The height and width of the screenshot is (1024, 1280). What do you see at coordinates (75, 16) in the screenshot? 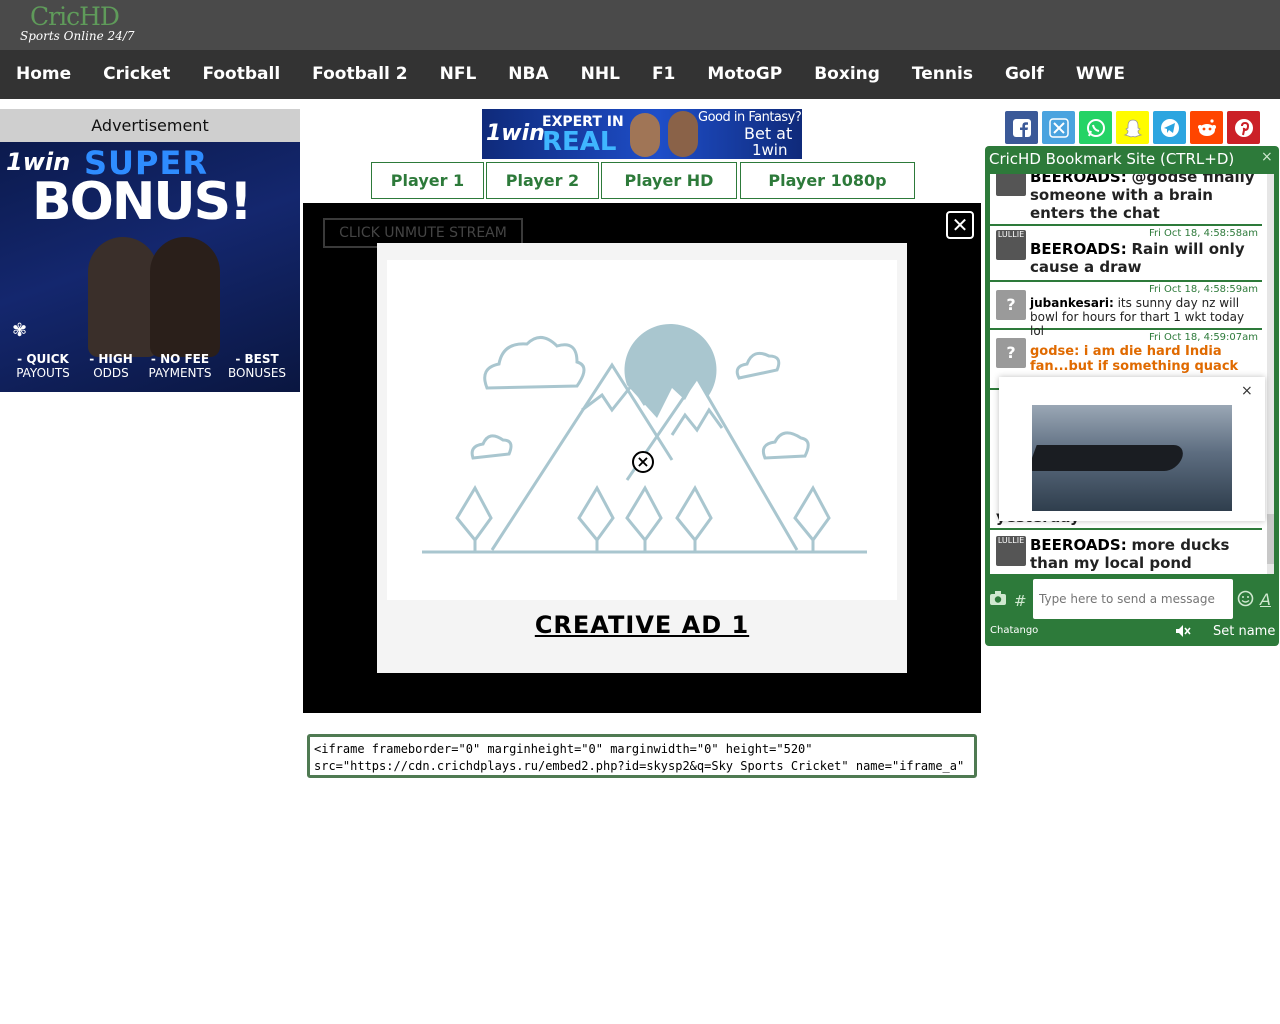
I see `logo-text: CricHD` at bounding box center [75, 16].